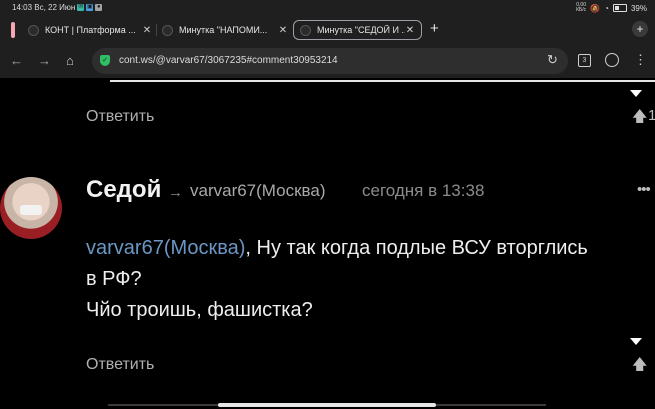 The width and height of the screenshot is (655, 409). I want to click on comment-line-2: в РФ?, so click(114, 279).